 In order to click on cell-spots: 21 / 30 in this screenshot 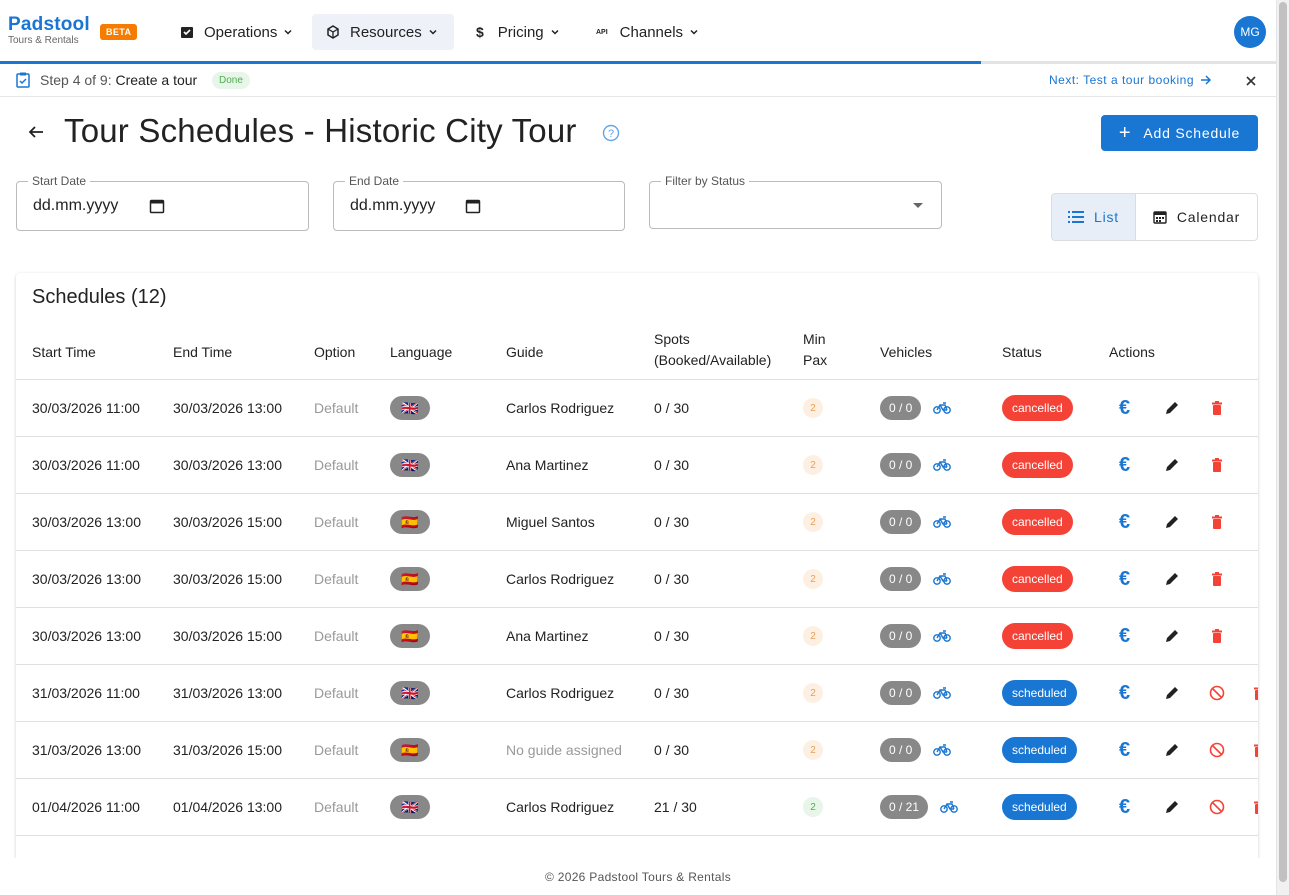, I will do `click(675, 807)`.